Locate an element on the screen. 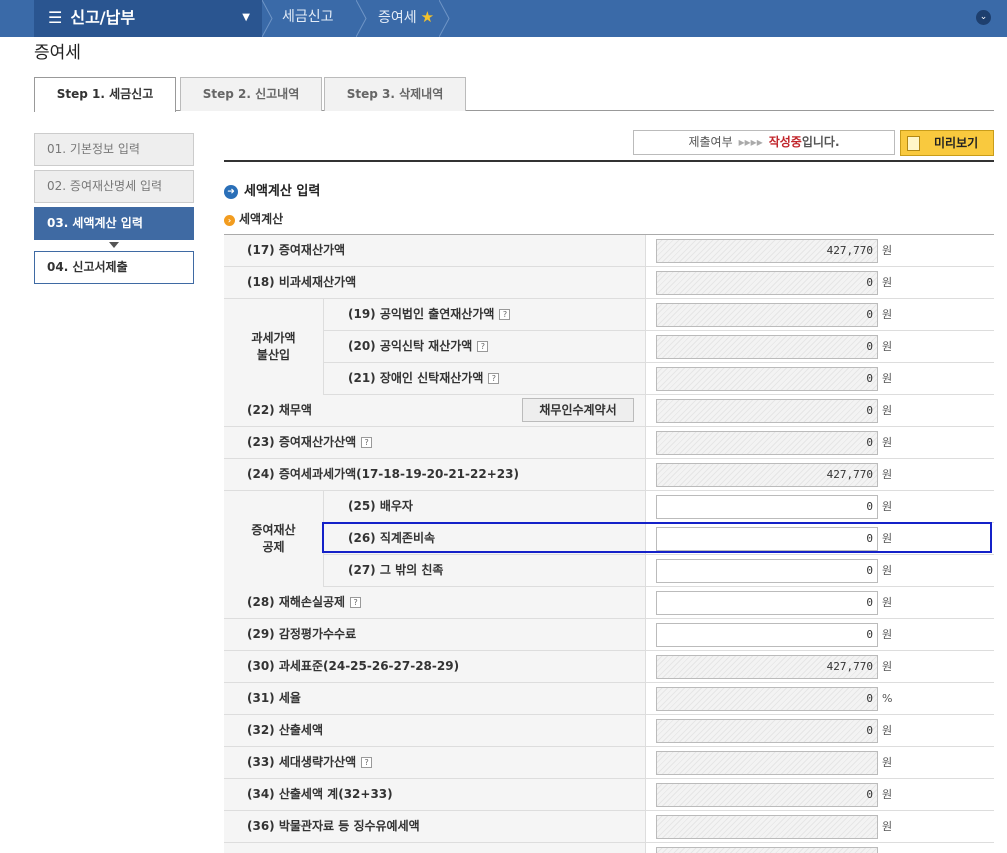  row-value-cell: 원 is located at coordinates (819, 826).